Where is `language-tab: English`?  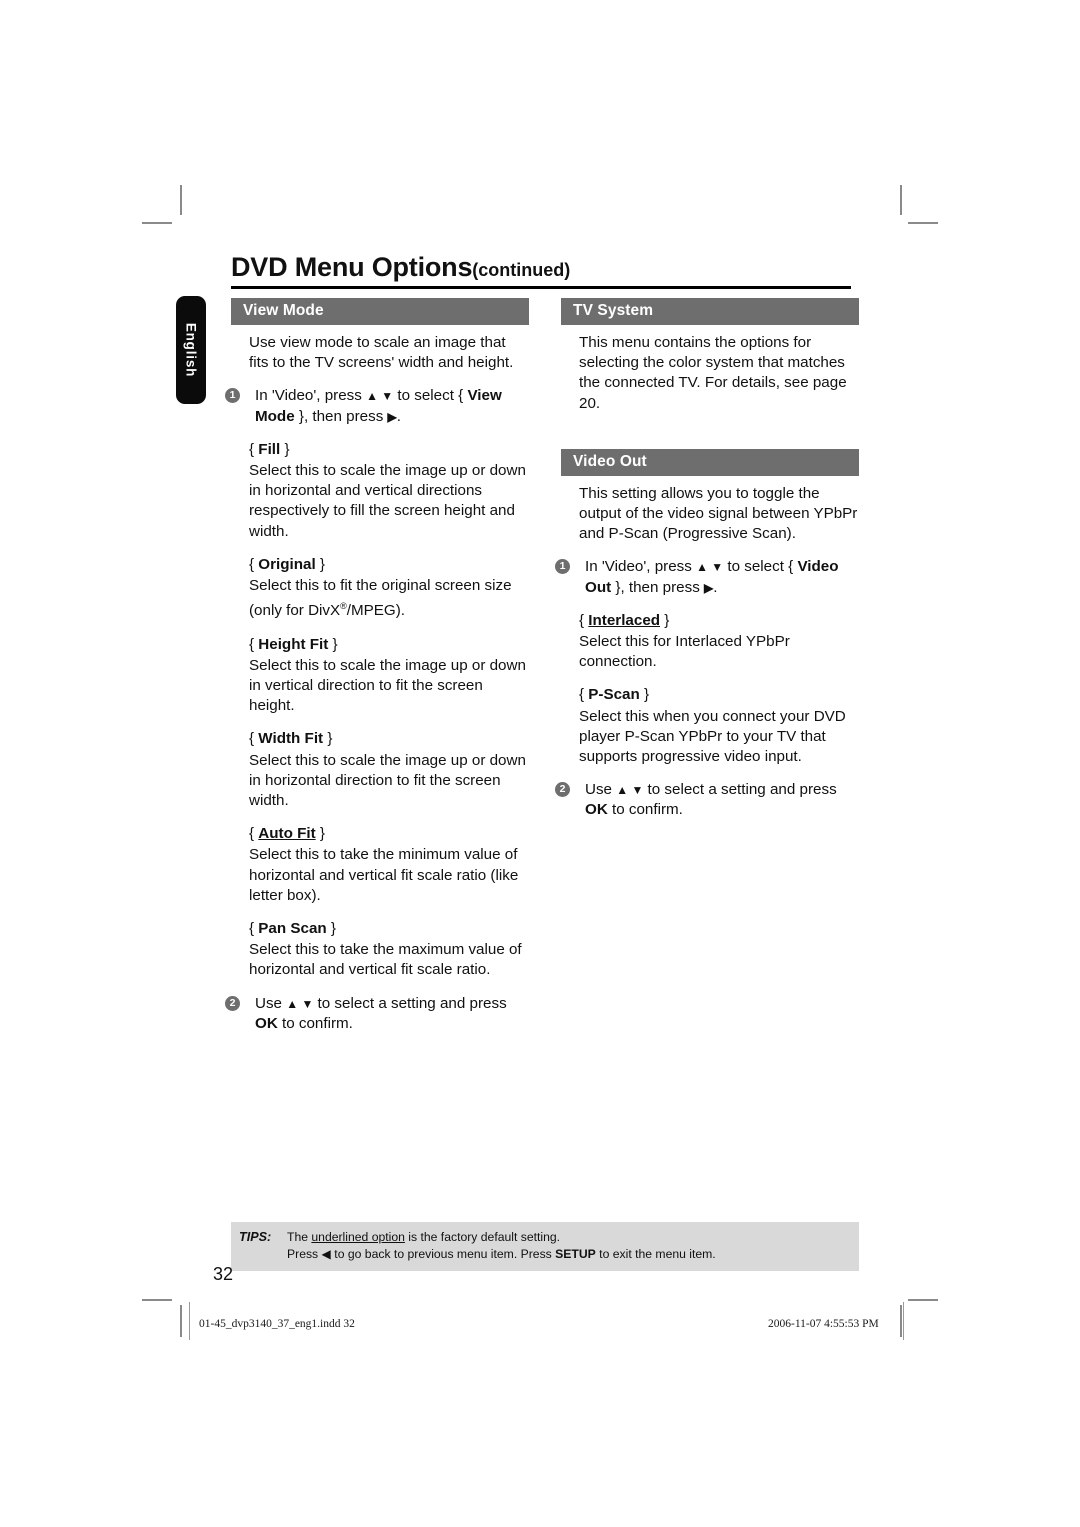 language-tab: English is located at coordinates (191, 350).